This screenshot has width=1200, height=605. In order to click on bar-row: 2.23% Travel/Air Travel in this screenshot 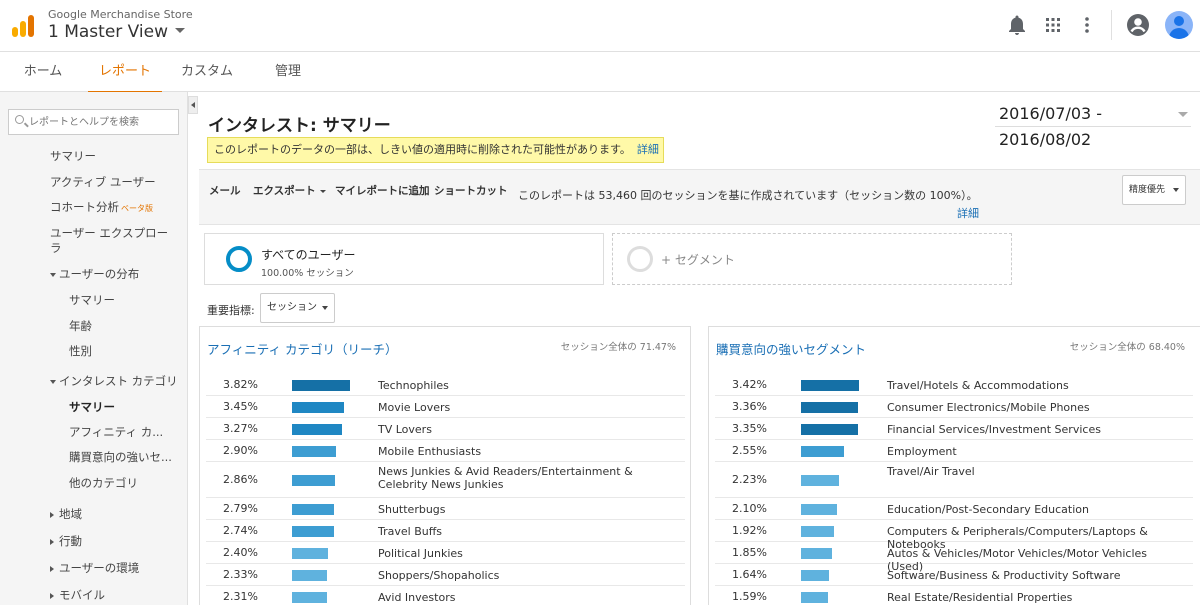, I will do `click(954, 480)`.